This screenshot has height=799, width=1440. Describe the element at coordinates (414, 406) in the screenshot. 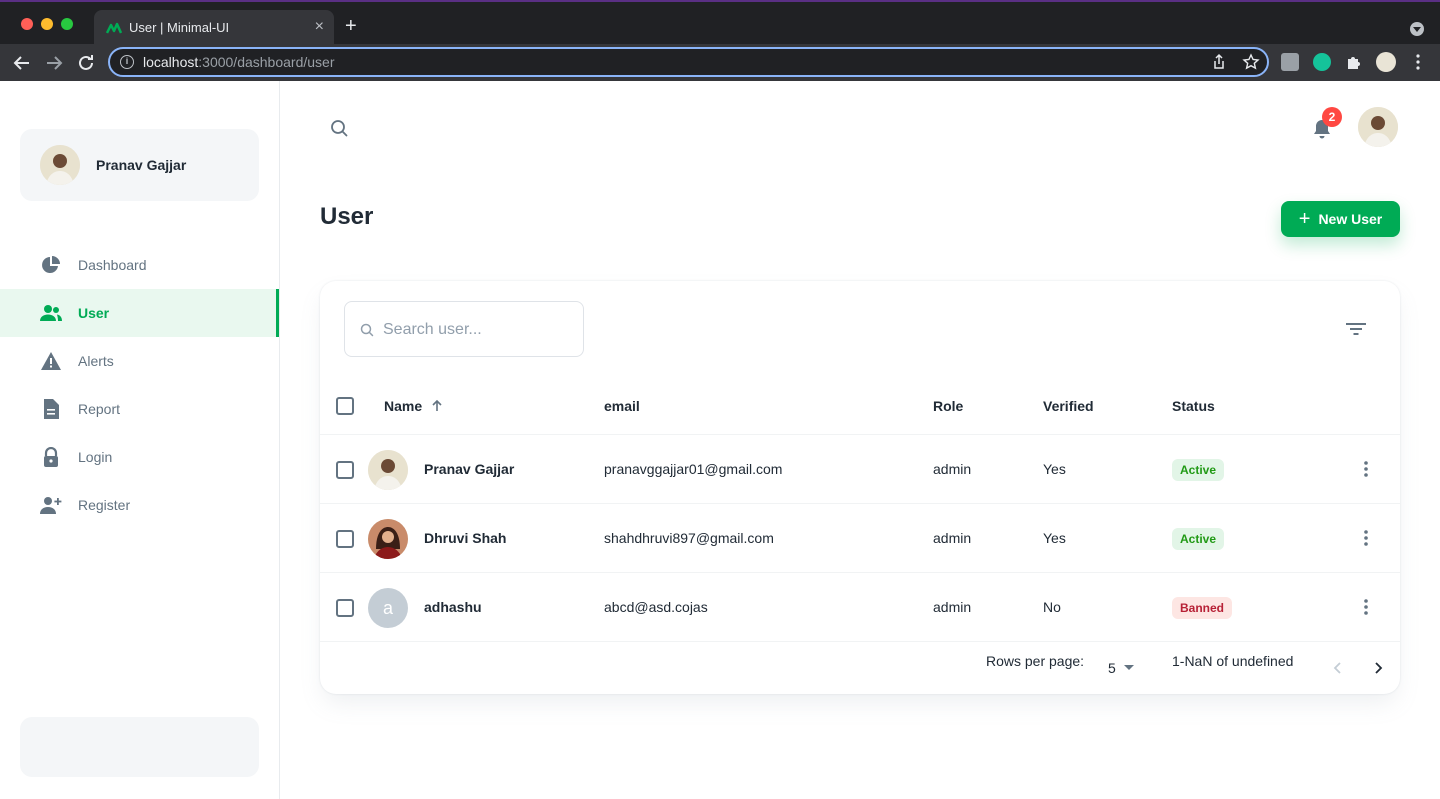

I see `column-header-name: Name` at that location.